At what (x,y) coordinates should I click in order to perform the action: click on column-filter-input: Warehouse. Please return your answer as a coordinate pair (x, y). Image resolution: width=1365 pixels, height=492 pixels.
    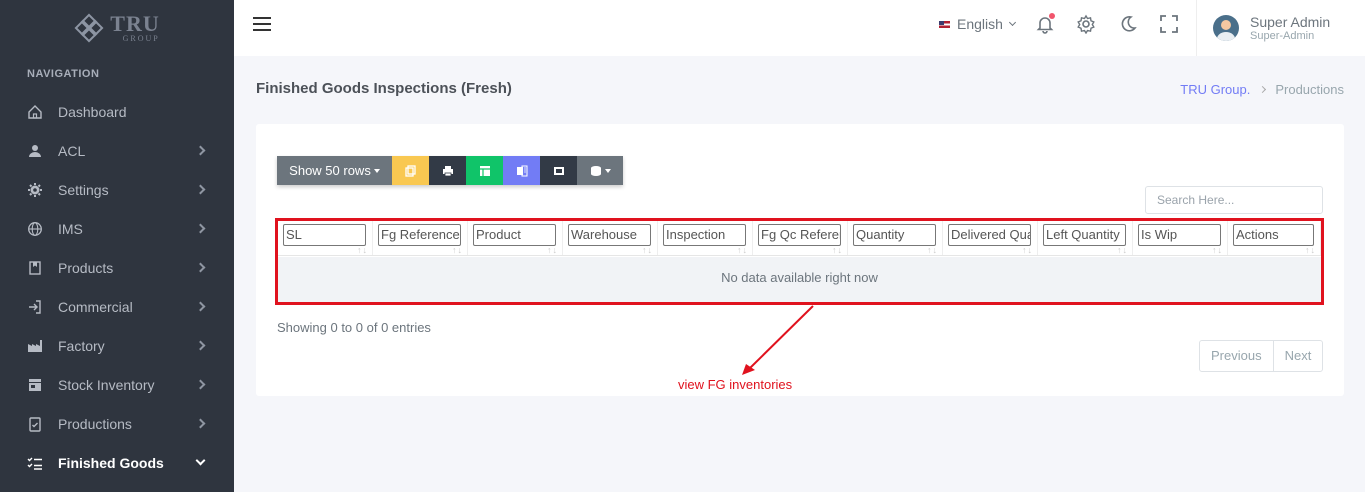
    Looking at the image, I should click on (609, 235).